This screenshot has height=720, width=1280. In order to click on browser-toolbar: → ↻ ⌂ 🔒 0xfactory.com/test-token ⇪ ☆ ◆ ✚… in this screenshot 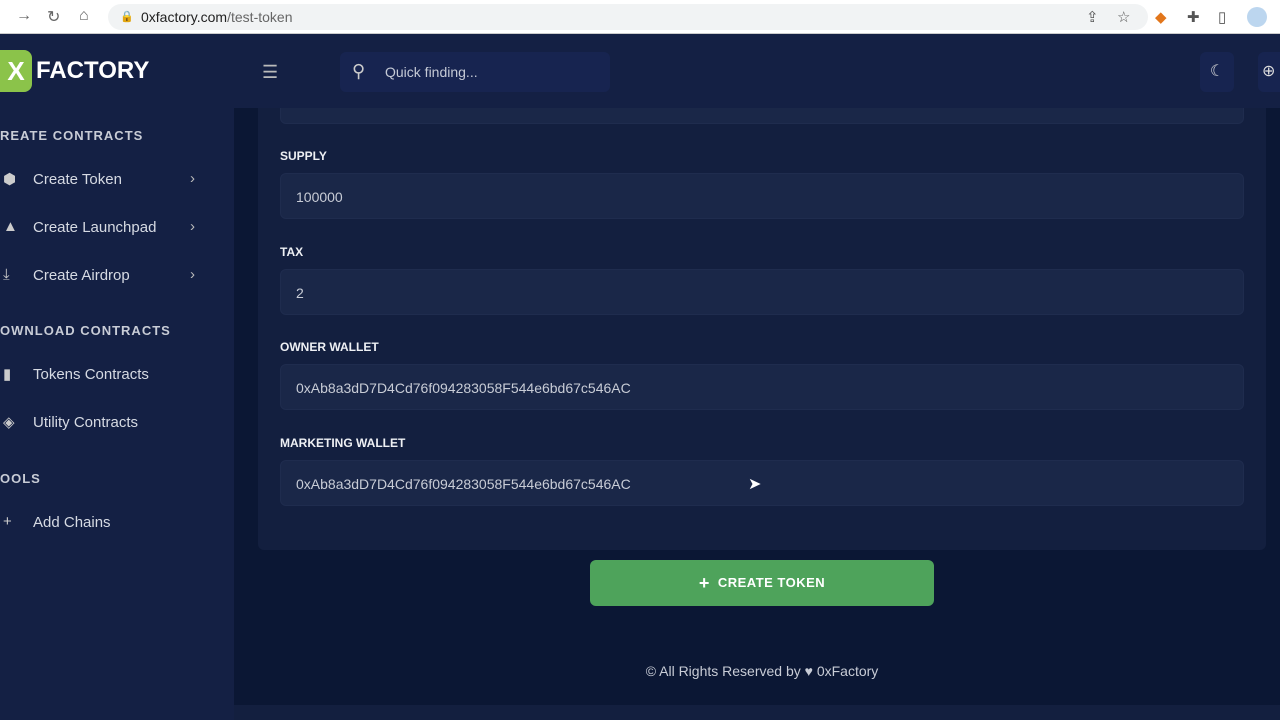, I will do `click(640, 17)`.